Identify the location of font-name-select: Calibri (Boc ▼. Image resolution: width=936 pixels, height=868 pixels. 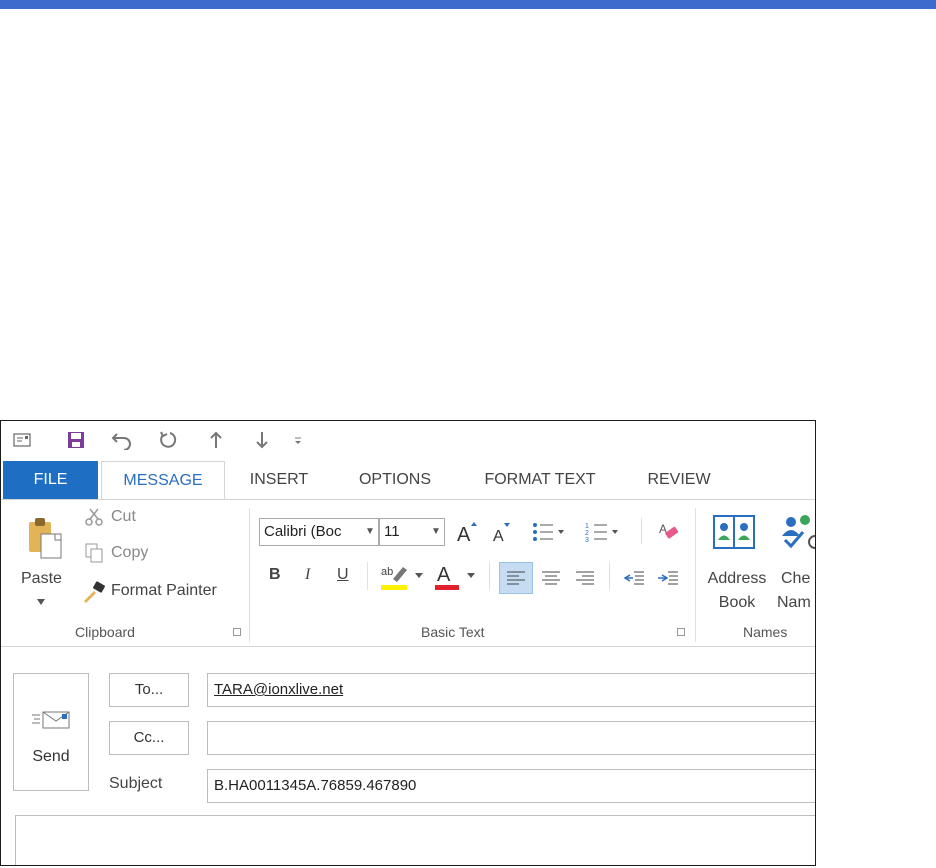
(319, 532).